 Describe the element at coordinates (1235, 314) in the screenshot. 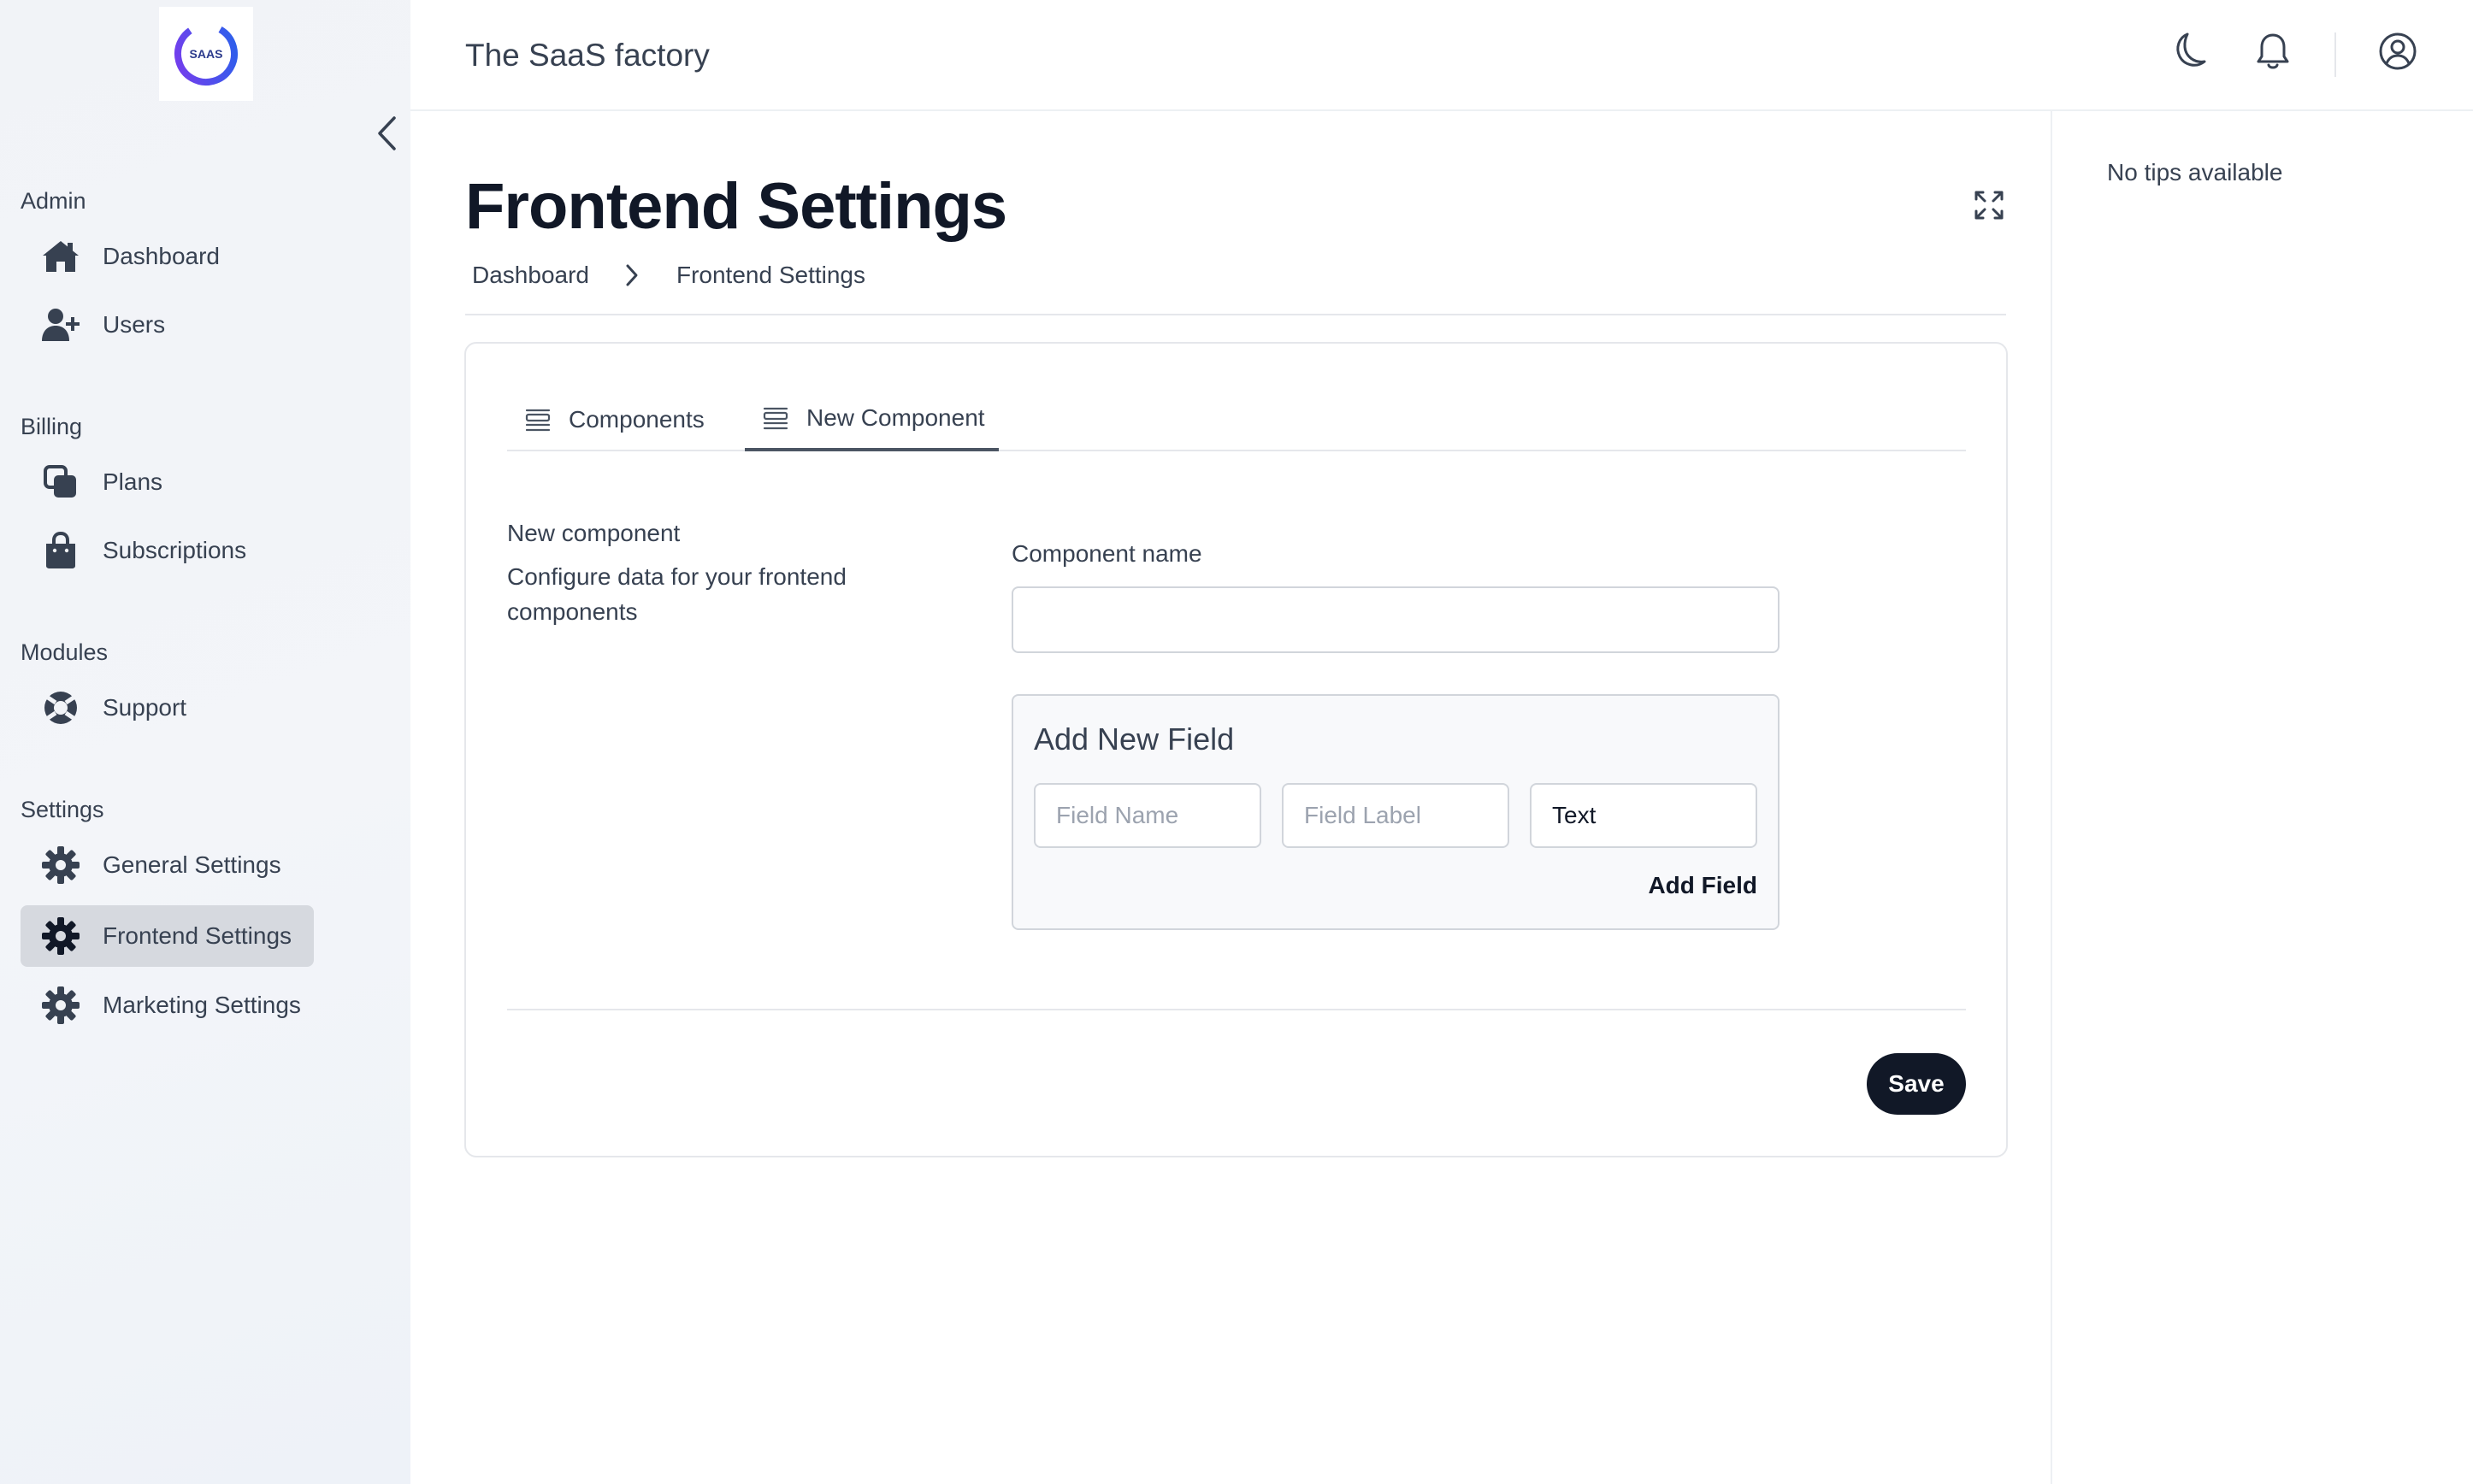

I see `header-divider` at that location.